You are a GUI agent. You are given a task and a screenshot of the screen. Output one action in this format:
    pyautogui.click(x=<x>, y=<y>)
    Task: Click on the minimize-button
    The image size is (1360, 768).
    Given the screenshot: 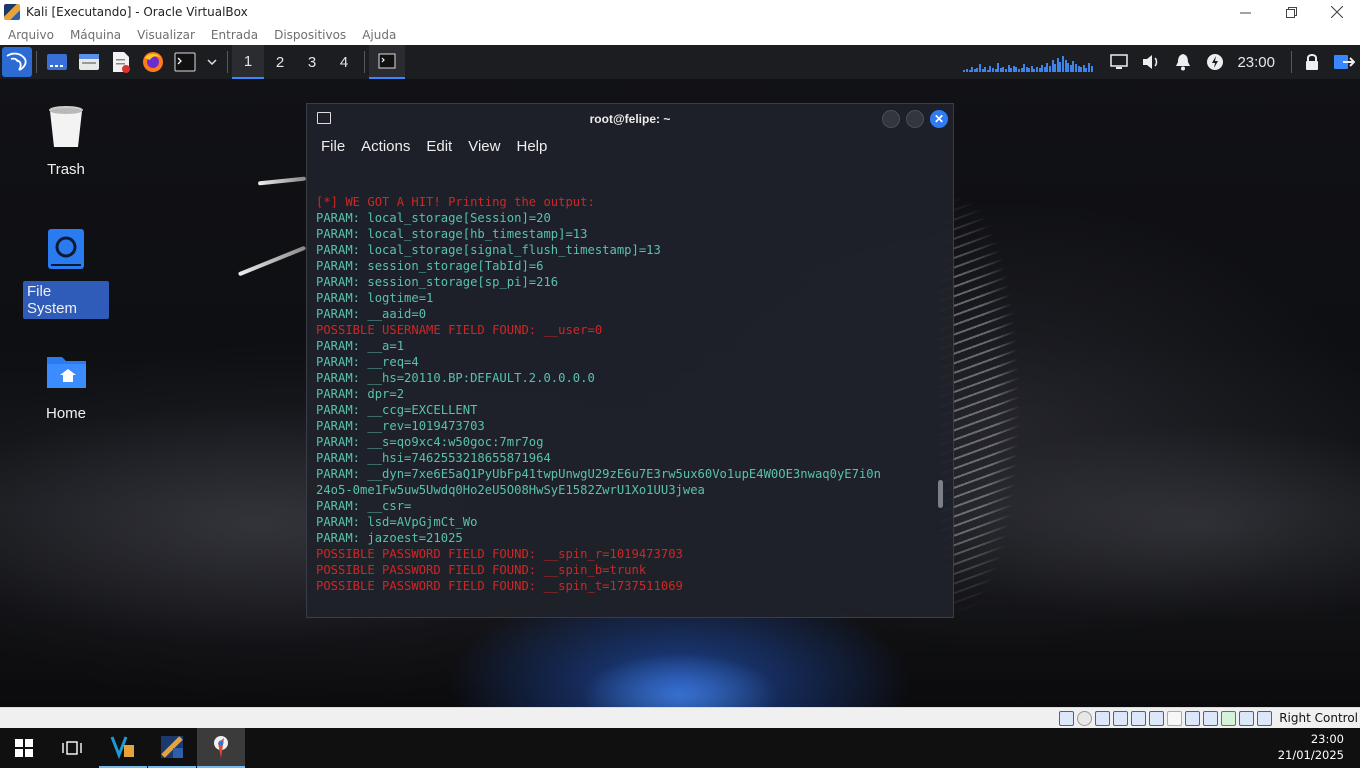 What is the action you would take?
    pyautogui.click(x=1245, y=12)
    